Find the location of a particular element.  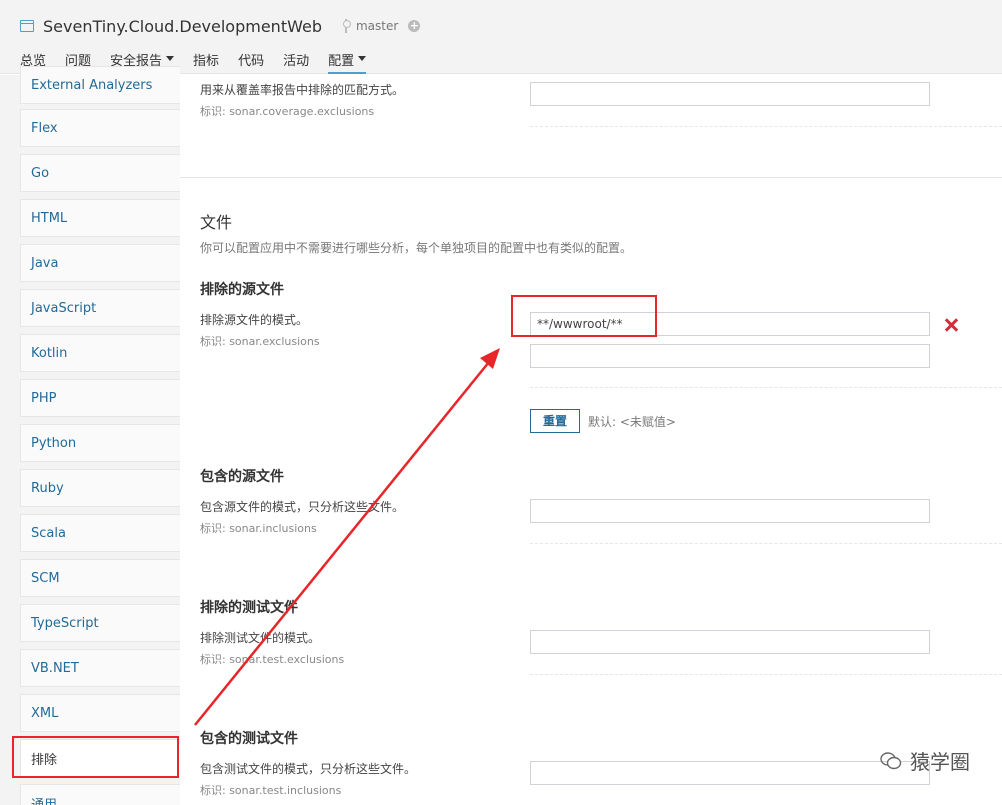

test-exclusions-input is located at coordinates (730, 642).